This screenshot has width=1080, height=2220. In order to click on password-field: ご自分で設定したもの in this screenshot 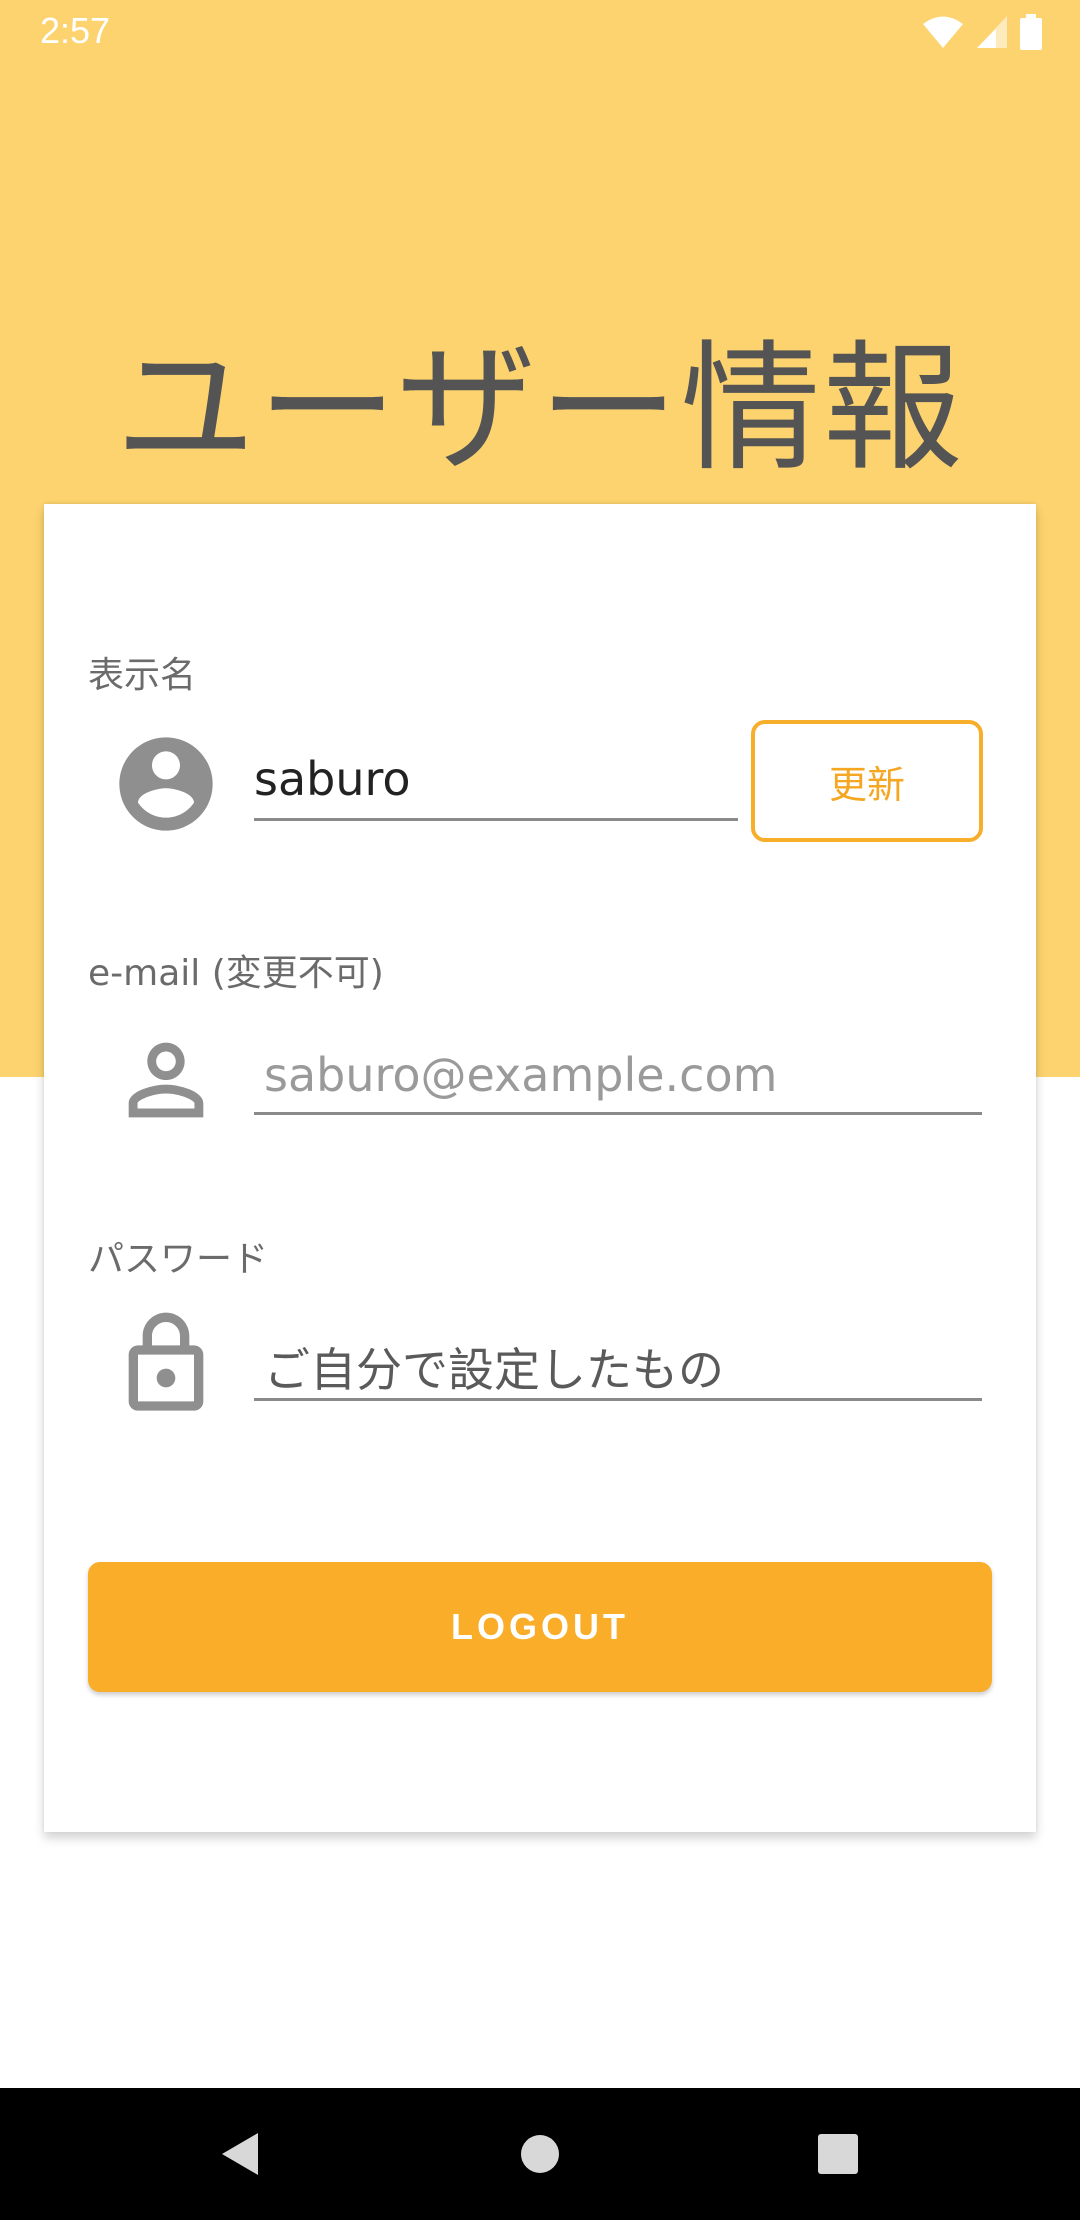, I will do `click(494, 1370)`.